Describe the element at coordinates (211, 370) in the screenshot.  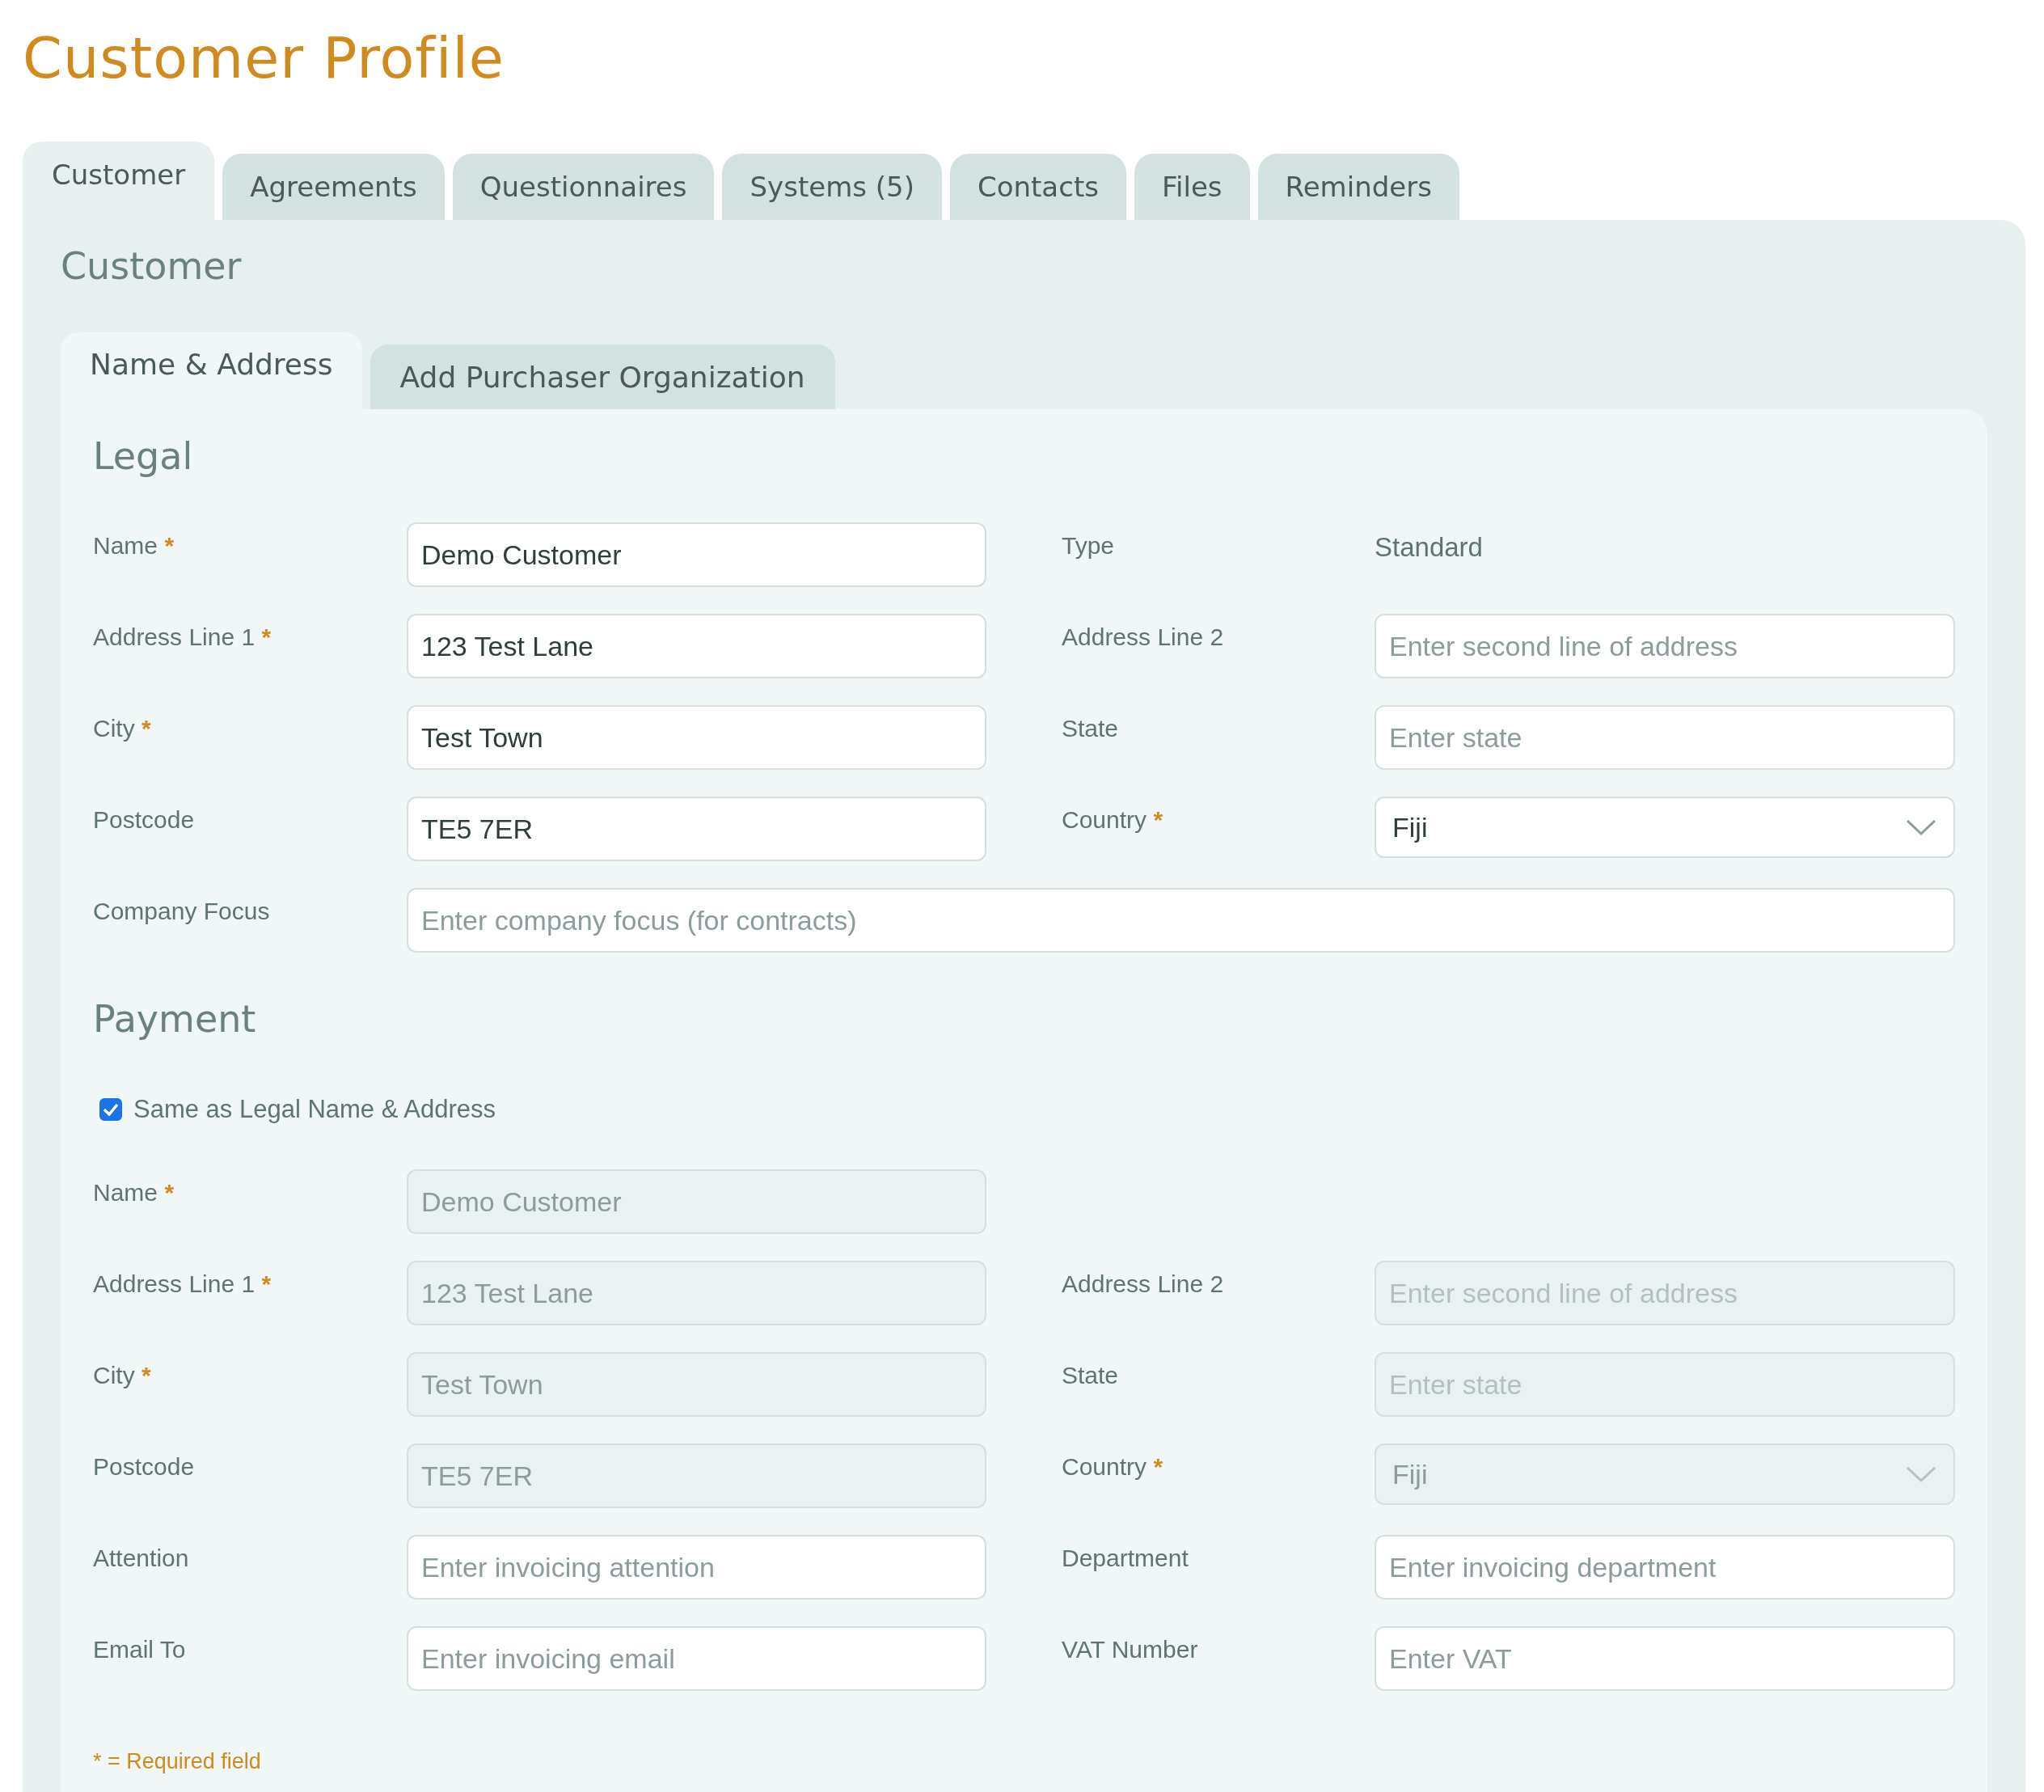
I see `tab: Name & Address` at that location.